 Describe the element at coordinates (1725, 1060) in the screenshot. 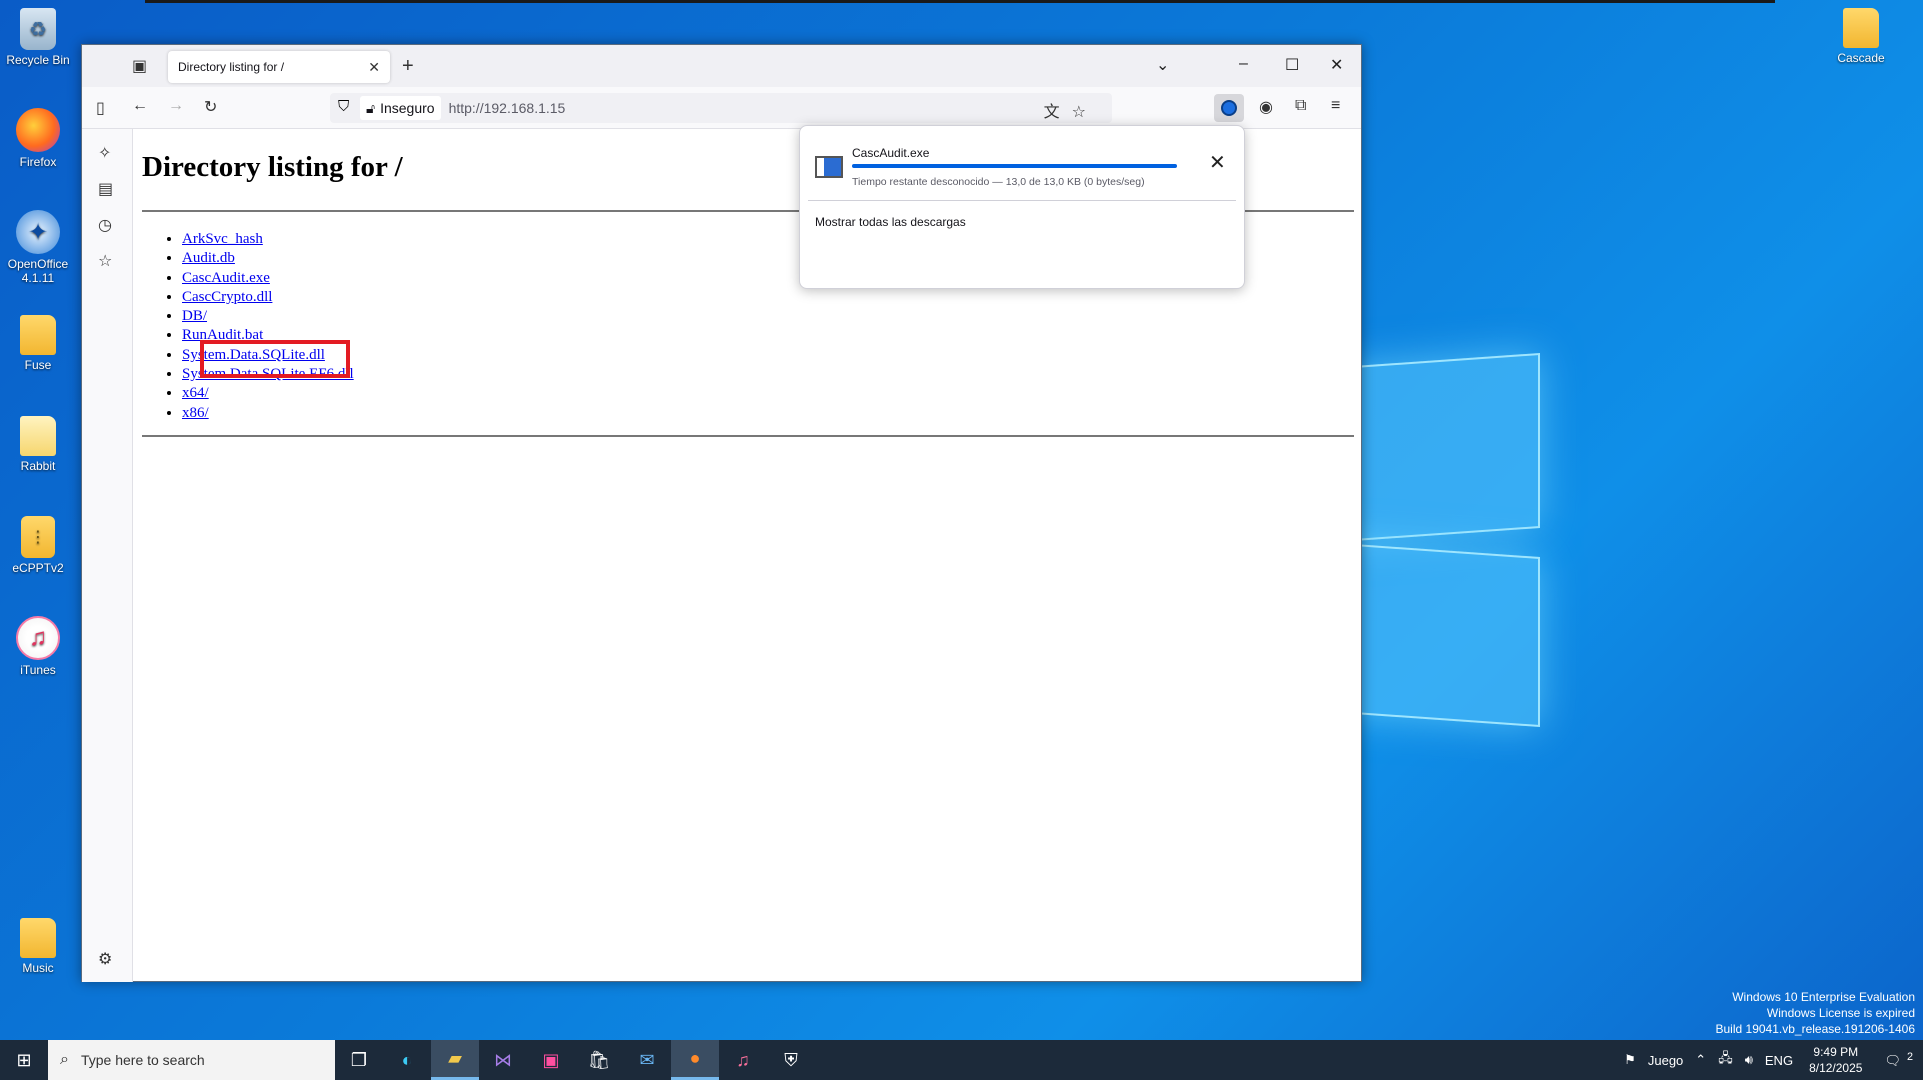

I see `network-icon: 🖧︎` at that location.